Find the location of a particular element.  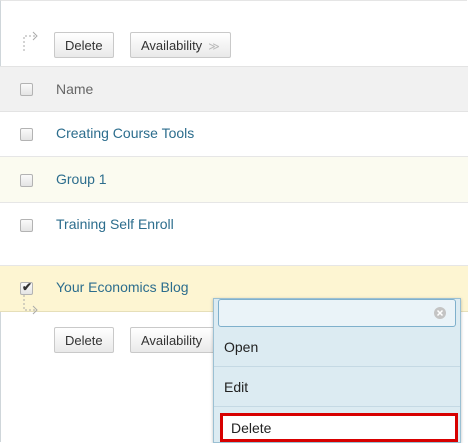

menu-item-delete: Delete is located at coordinates (339, 427).